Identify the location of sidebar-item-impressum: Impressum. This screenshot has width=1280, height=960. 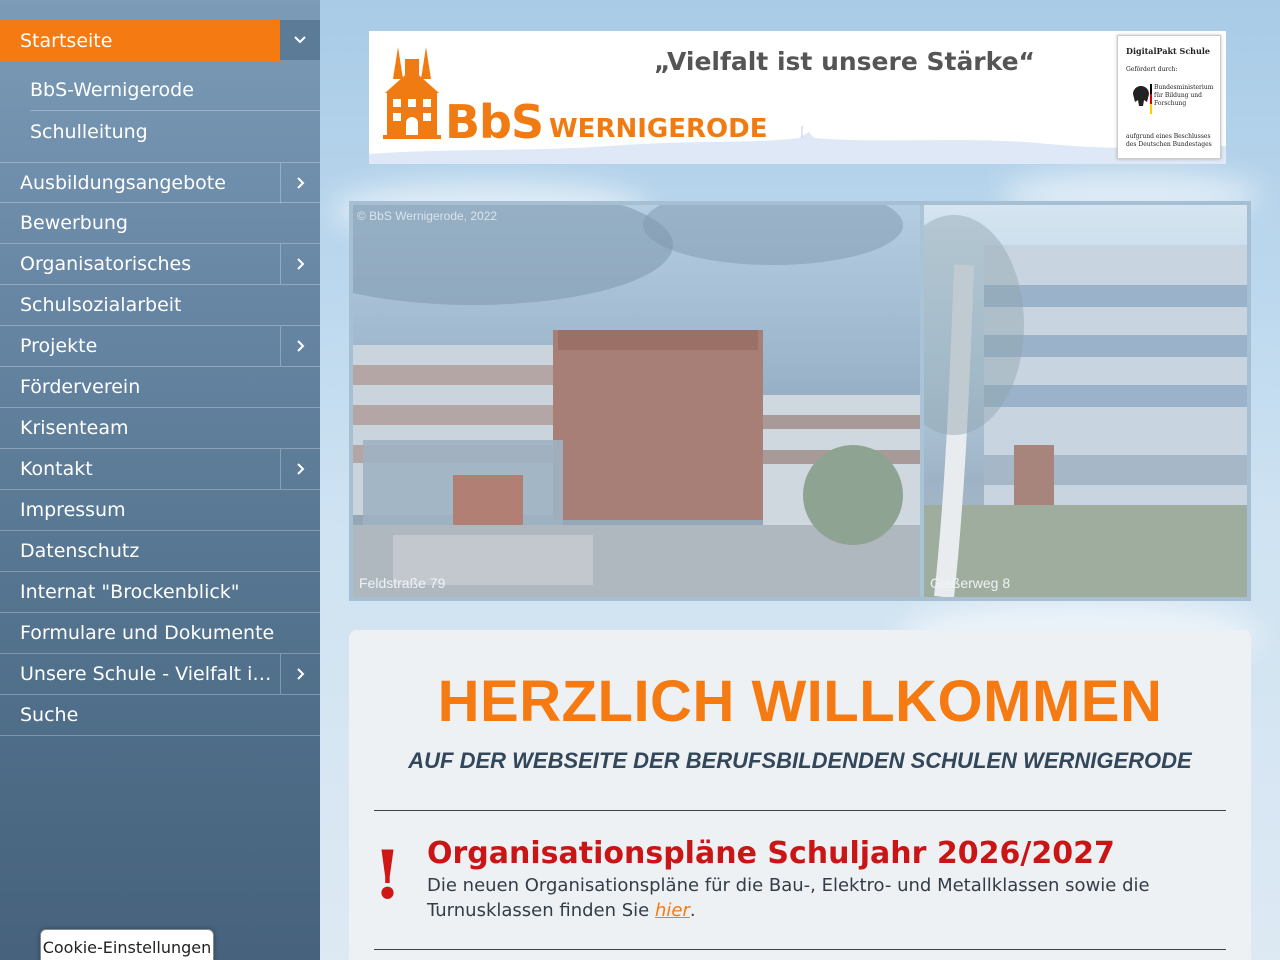
(160, 510).